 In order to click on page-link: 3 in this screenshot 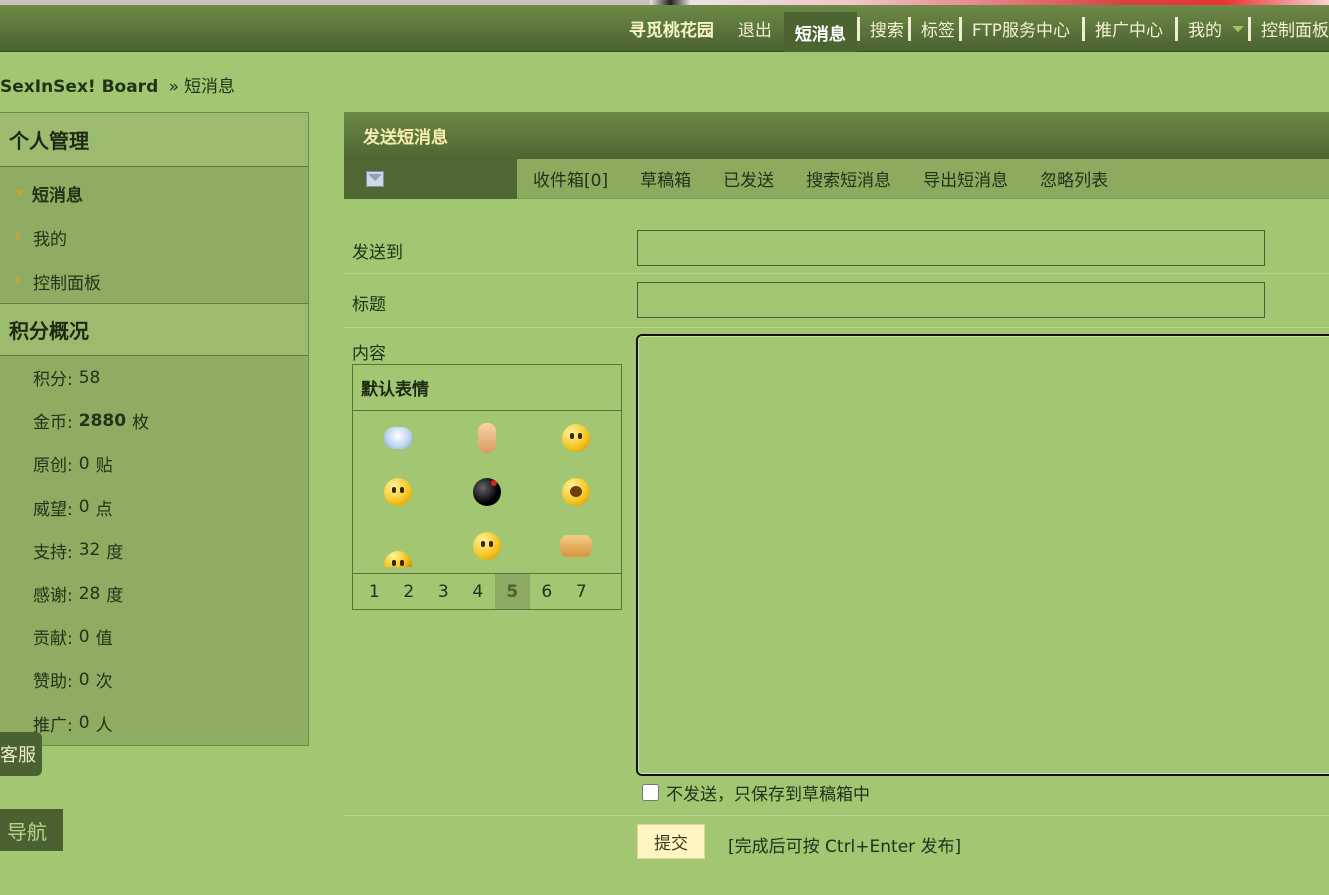, I will do `click(443, 591)`.